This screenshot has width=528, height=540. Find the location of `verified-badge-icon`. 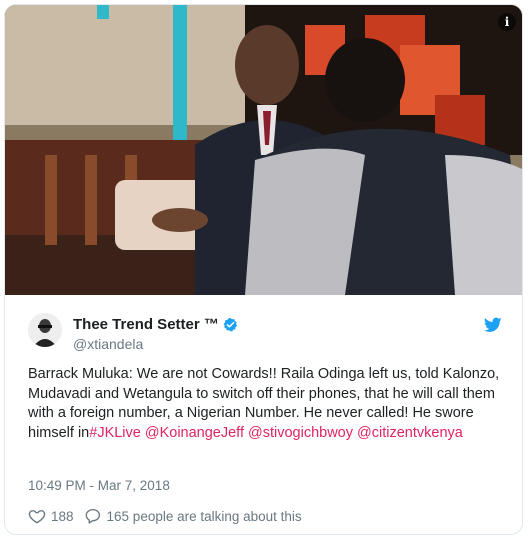

verified-badge-icon is located at coordinates (230, 324).